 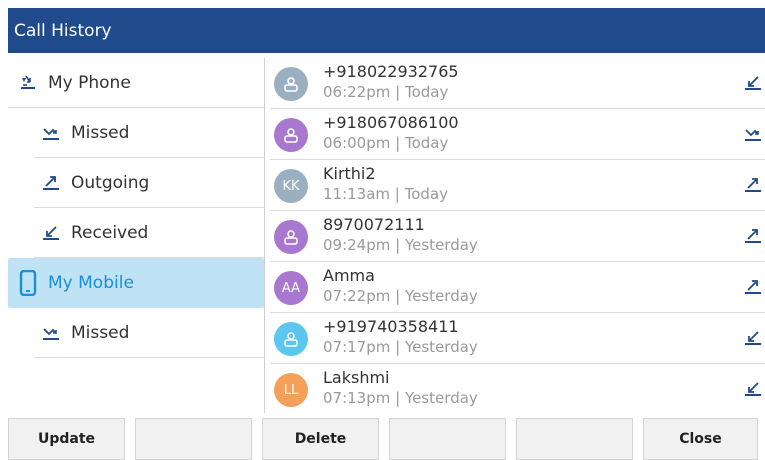 What do you see at coordinates (386, 30) in the screenshot?
I see `title-bar: Call History` at bounding box center [386, 30].